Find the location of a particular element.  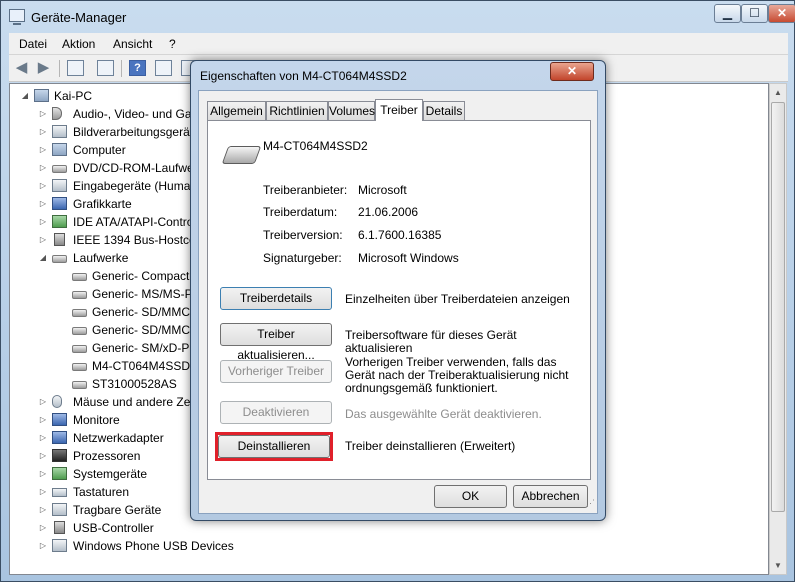

tree-item: ▷ Mäuse und andere Zeigegeräte is located at coordinates (125, 402).